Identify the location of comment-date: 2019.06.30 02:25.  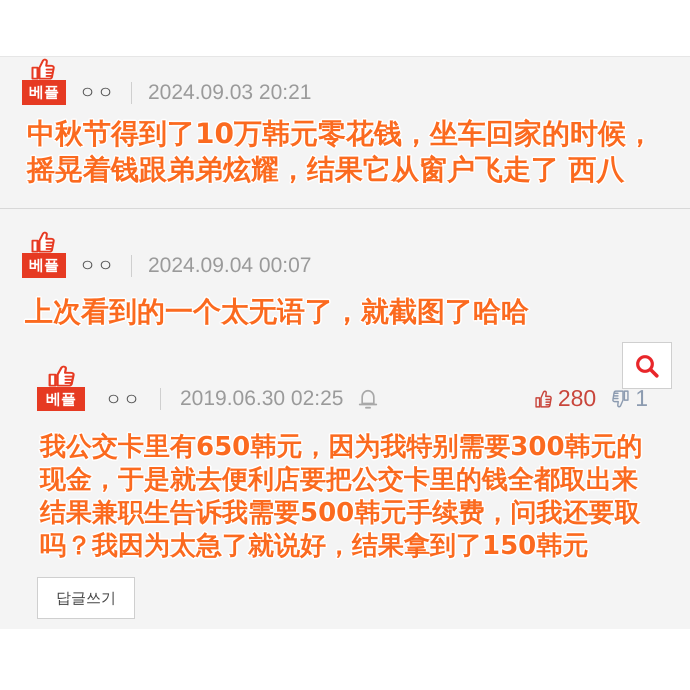
(262, 399).